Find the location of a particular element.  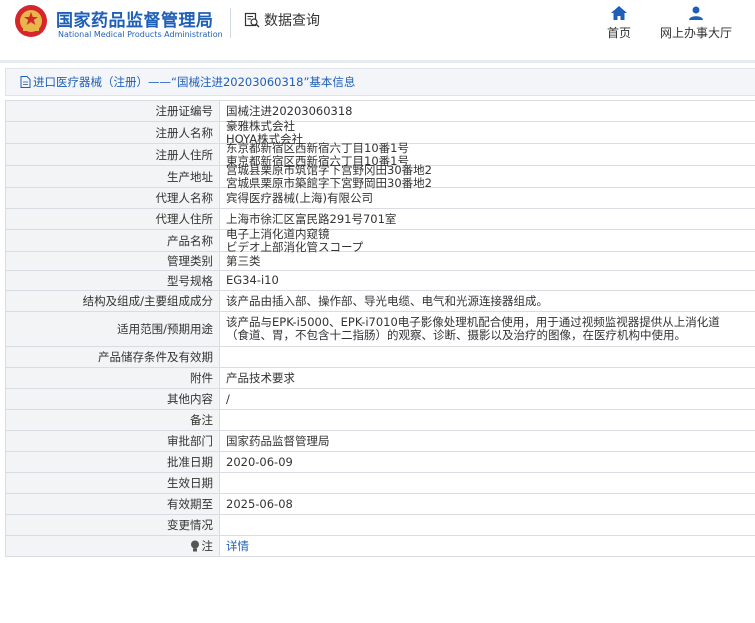

field-label-text: 产品名称 is located at coordinates (190, 240).